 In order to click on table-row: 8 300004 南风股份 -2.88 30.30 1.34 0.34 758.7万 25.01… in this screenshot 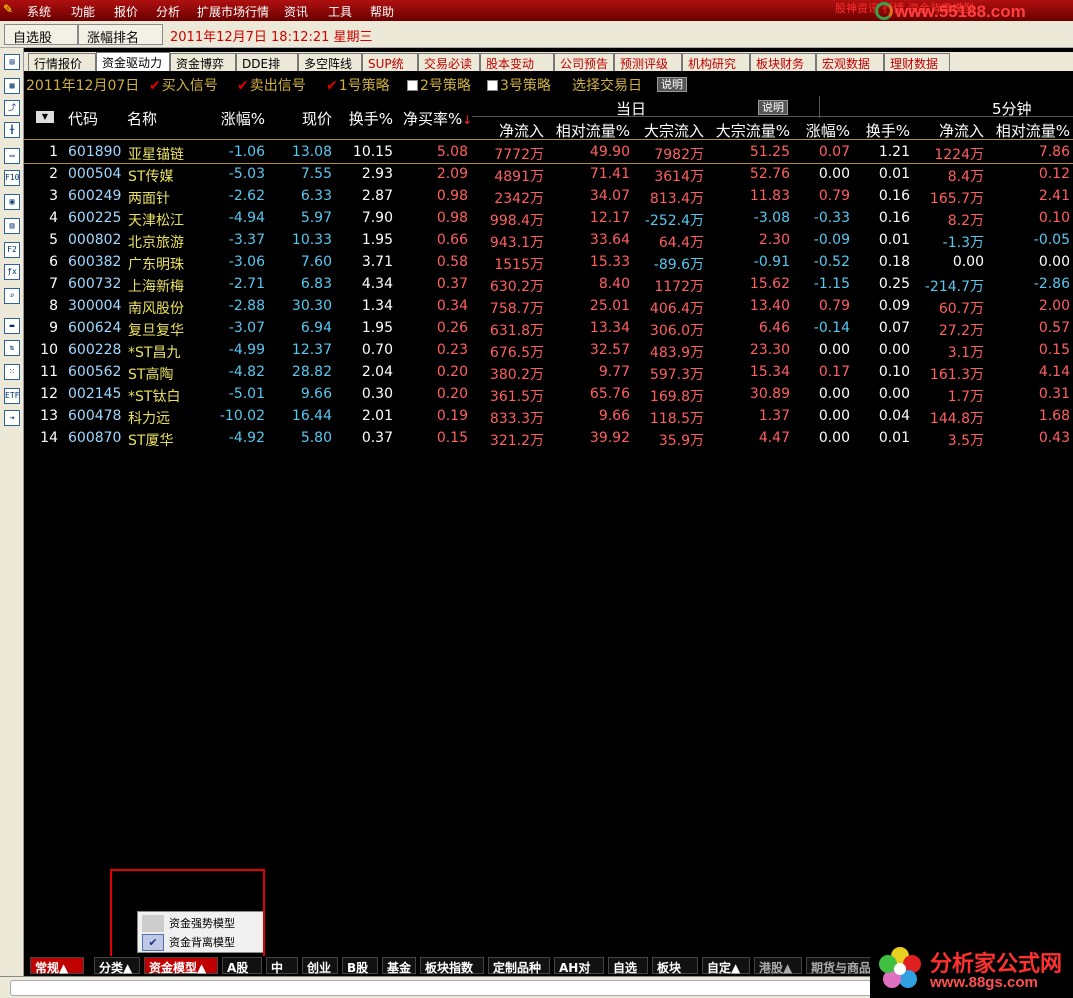, I will do `click(548, 307)`.